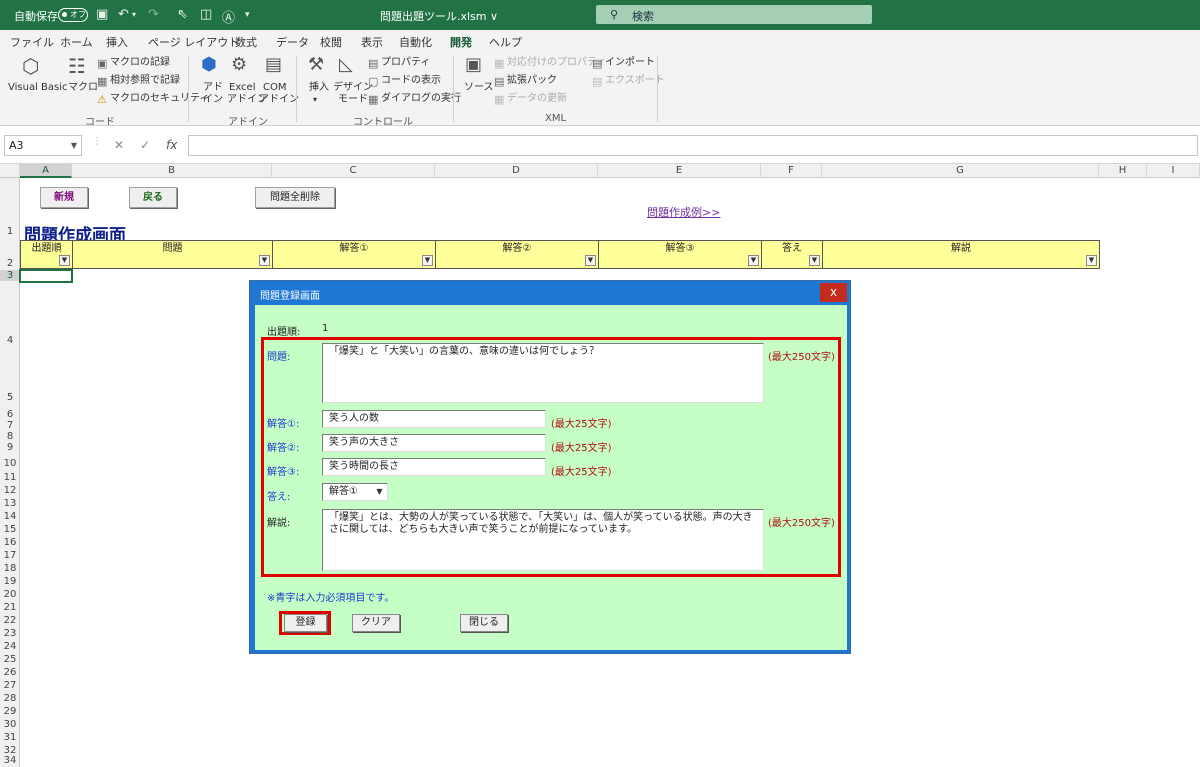 This screenshot has width=1200, height=767. I want to click on row-header: 16, so click(10, 542).